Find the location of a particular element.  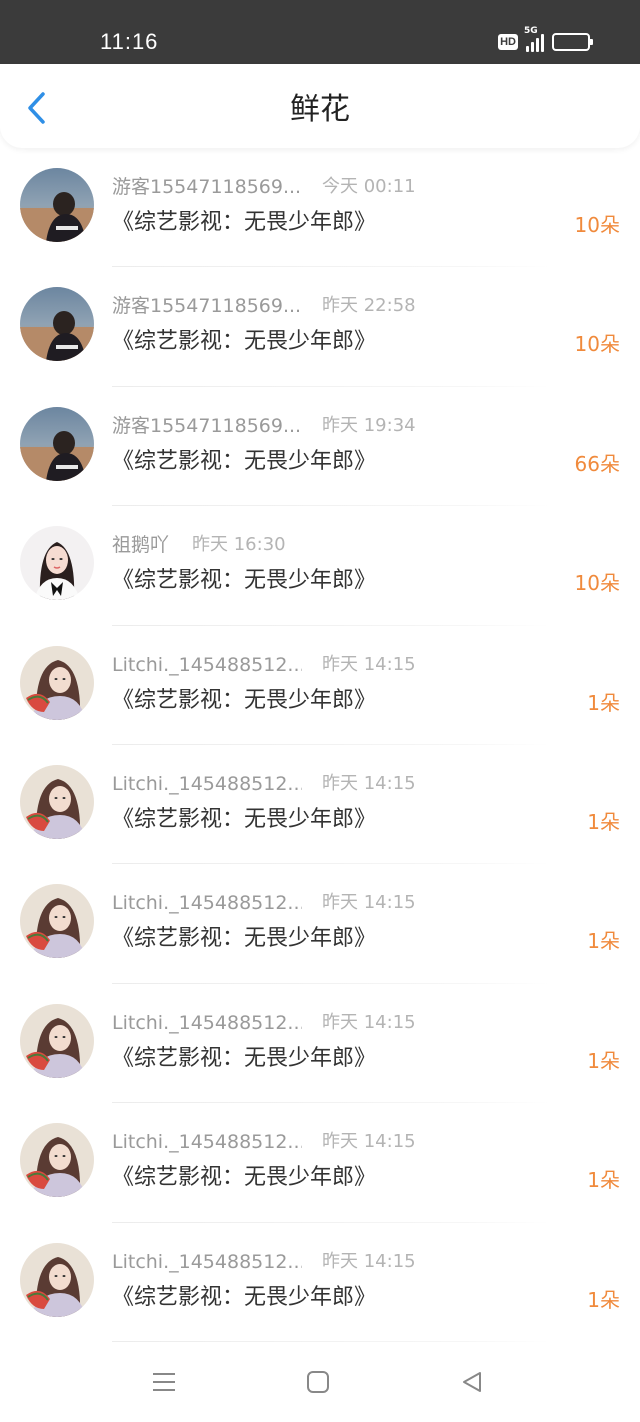

list-item: 游客15547118569... 昨天 19:34 《综艺影视：无畏少年郎》 66朵 is located at coordinates (320, 447).